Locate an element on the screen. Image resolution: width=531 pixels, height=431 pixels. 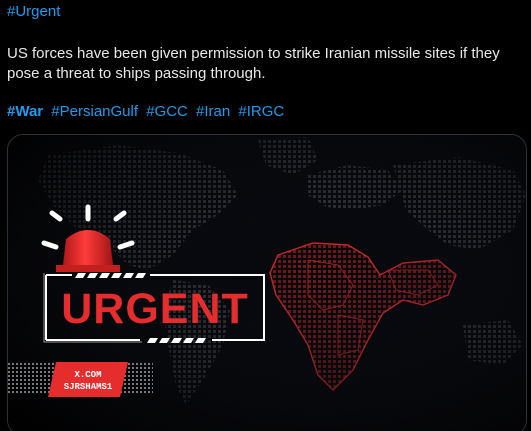
watermark-line-1: X.COM is located at coordinates (87, 375).